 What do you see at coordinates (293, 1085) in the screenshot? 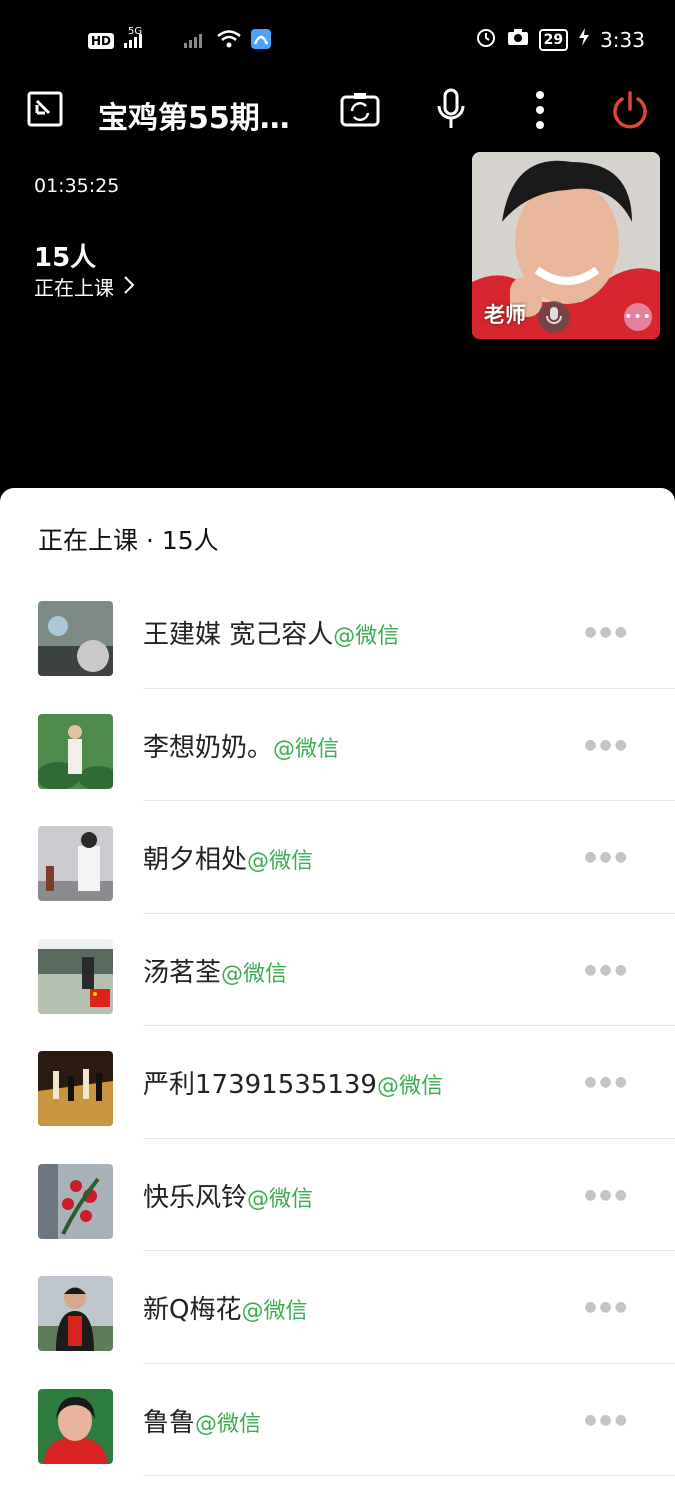
I see `participant-name: 严利17391535139@微信` at bounding box center [293, 1085].